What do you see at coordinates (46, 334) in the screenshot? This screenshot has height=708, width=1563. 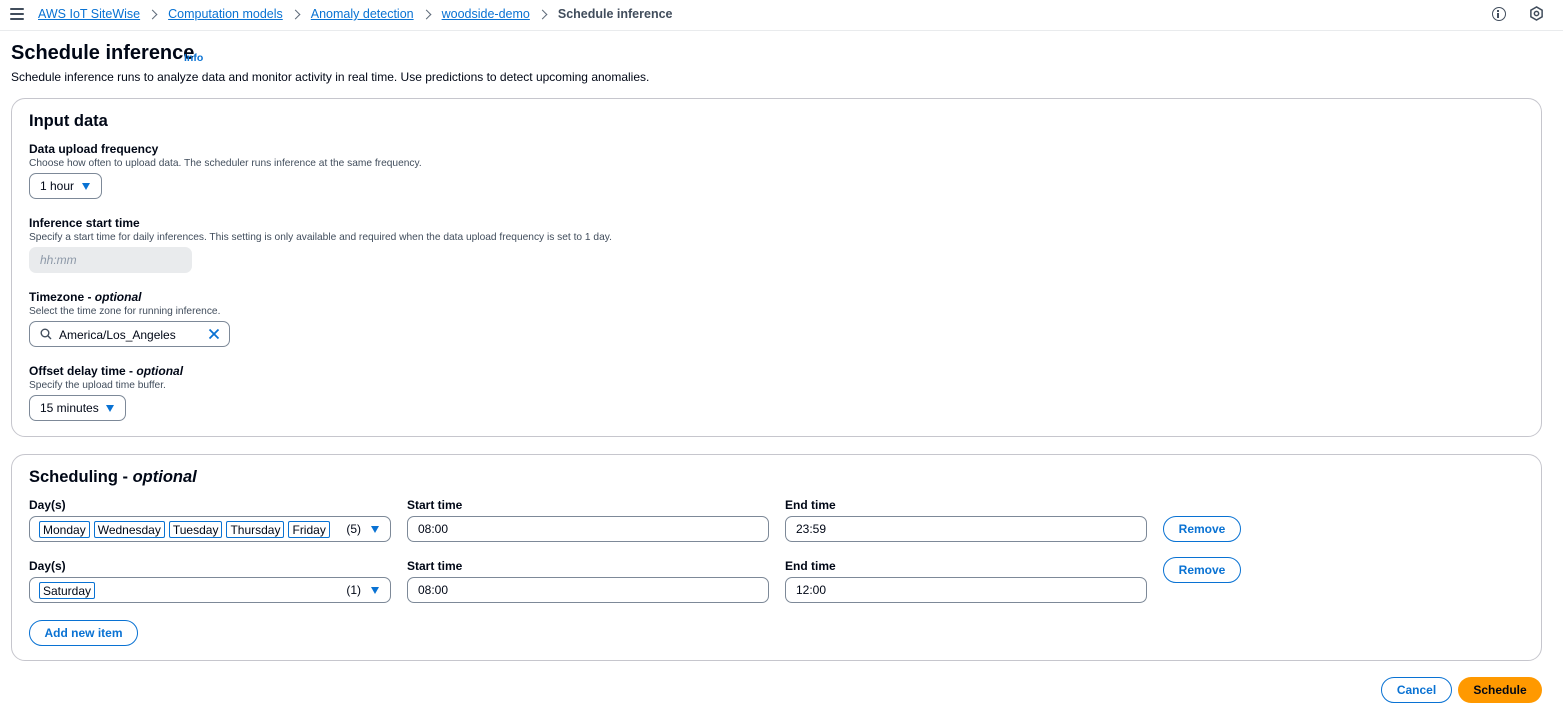 I see `search-icon` at bounding box center [46, 334].